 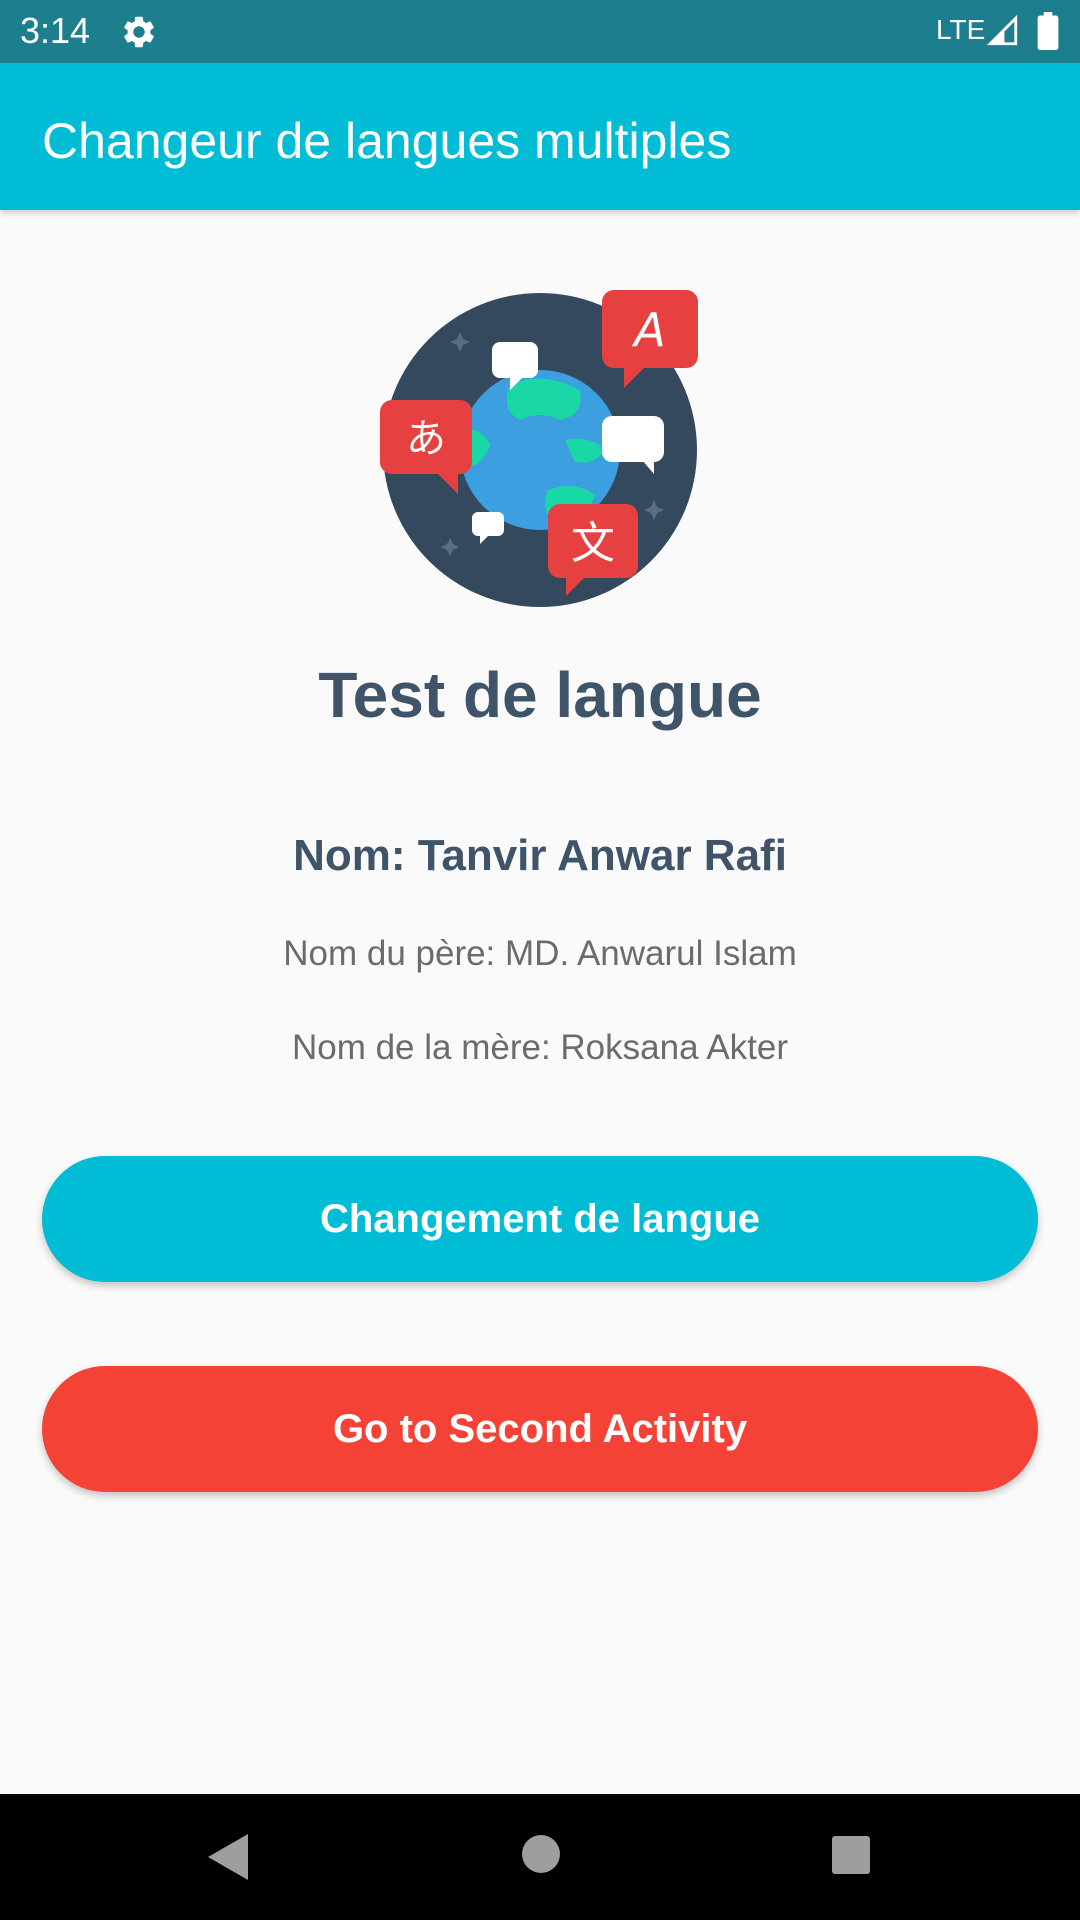 What do you see at coordinates (1002, 30) in the screenshot?
I see `signal-icon` at bounding box center [1002, 30].